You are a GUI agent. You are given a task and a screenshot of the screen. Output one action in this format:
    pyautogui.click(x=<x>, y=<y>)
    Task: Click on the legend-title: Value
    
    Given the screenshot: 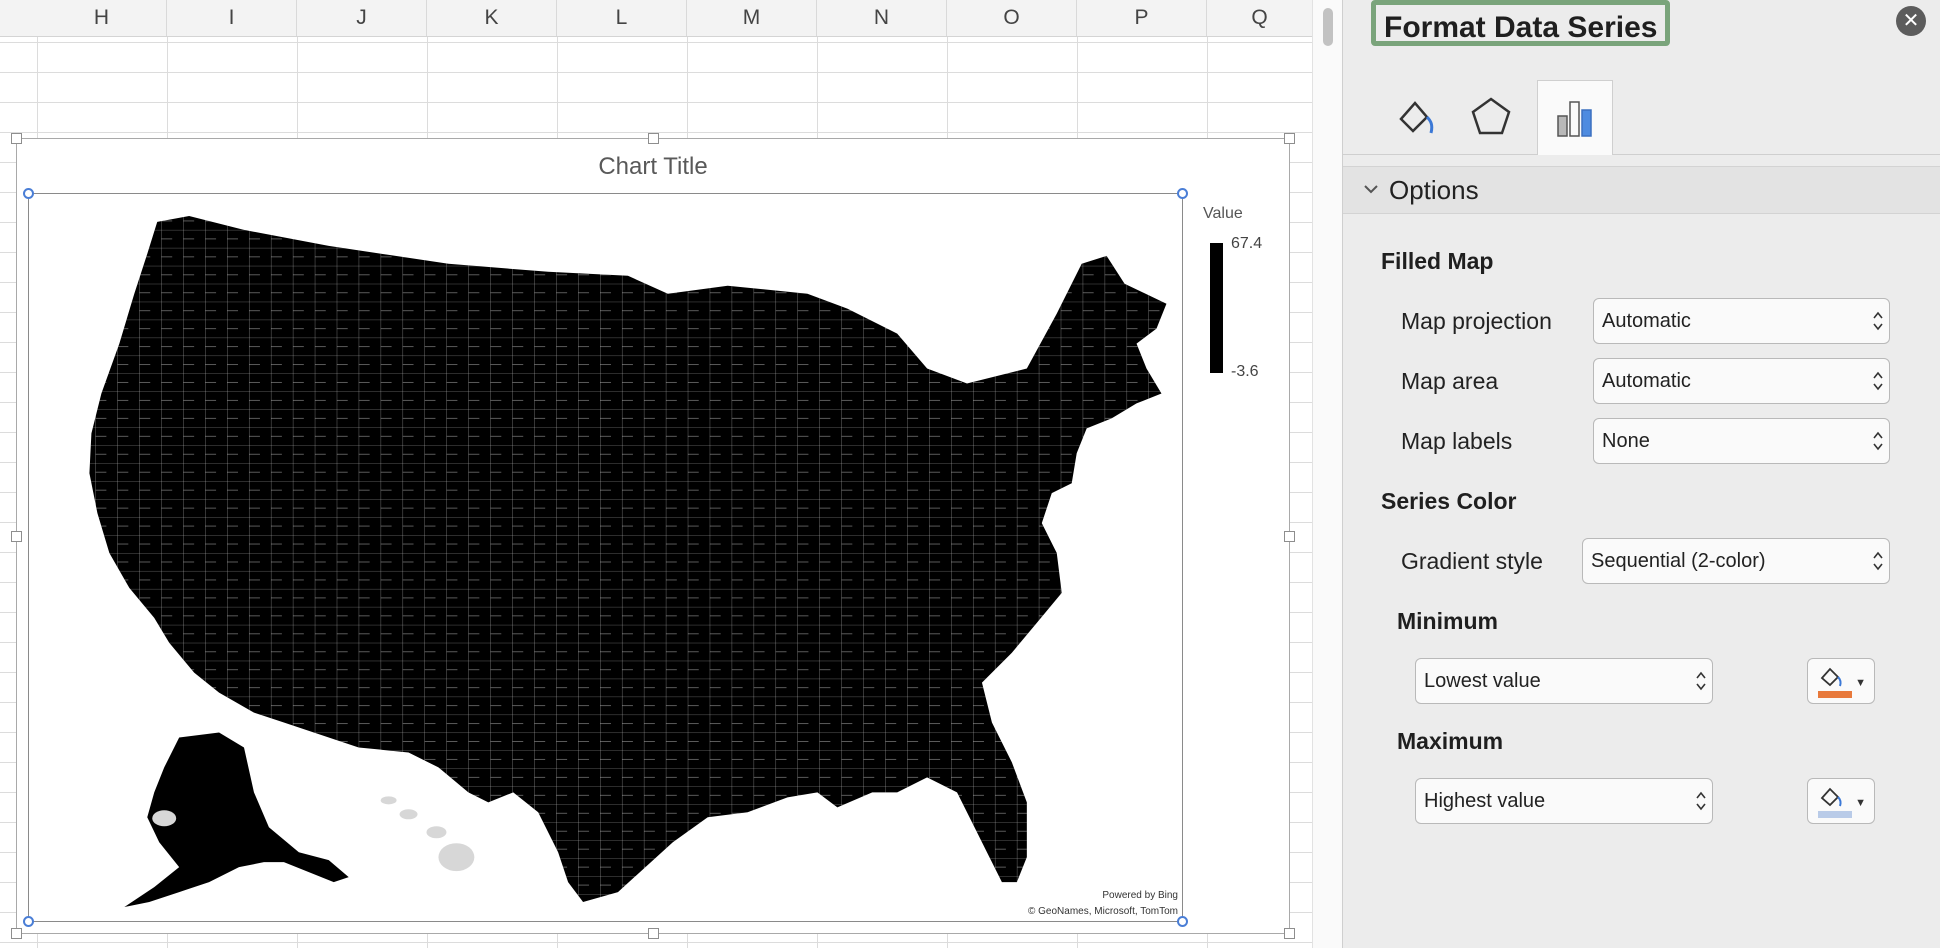 What is the action you would take?
    pyautogui.click(x=1223, y=214)
    